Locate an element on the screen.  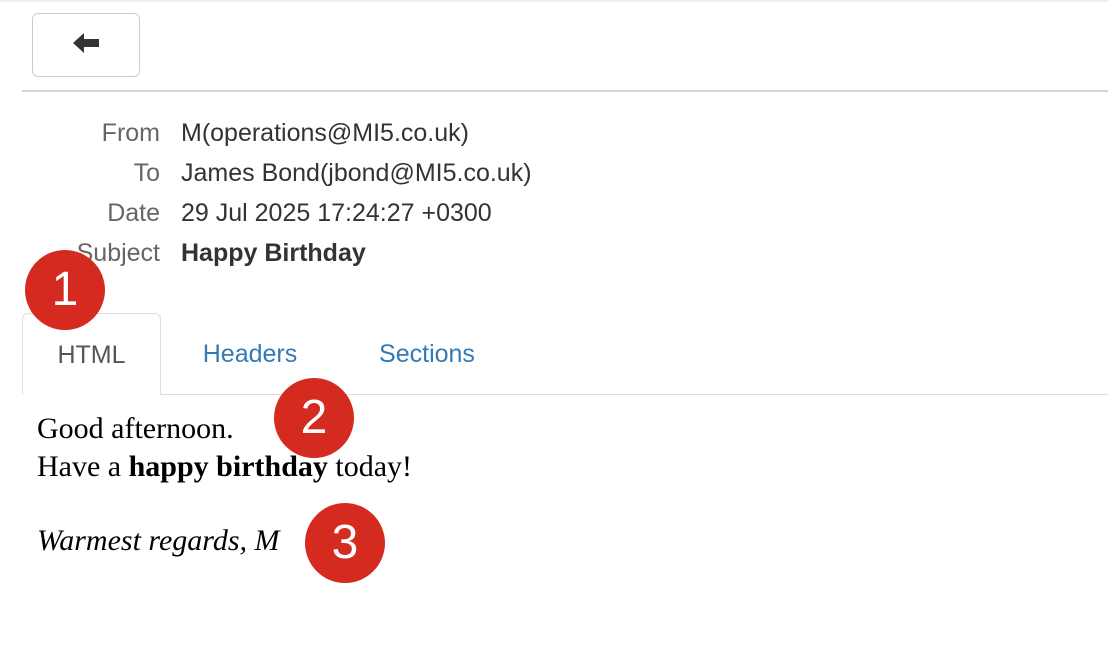
view-tabs: HTML Headers Sections is located at coordinates (565, 354).